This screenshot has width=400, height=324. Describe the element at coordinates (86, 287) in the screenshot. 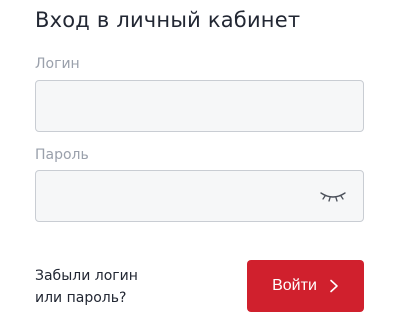

I see `forgot-credentials-link: Забыли логин или пароль?` at that location.